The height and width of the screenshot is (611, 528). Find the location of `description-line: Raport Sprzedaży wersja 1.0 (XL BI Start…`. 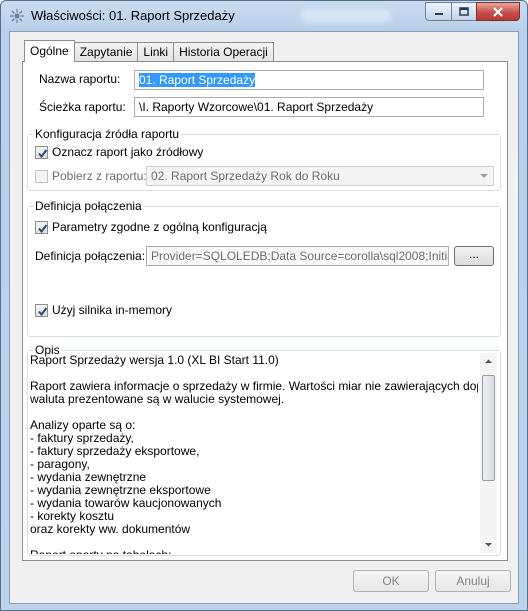

description-line: Raport Sprzedaży wersja 1.0 (XL BI Start… is located at coordinates (154, 360).